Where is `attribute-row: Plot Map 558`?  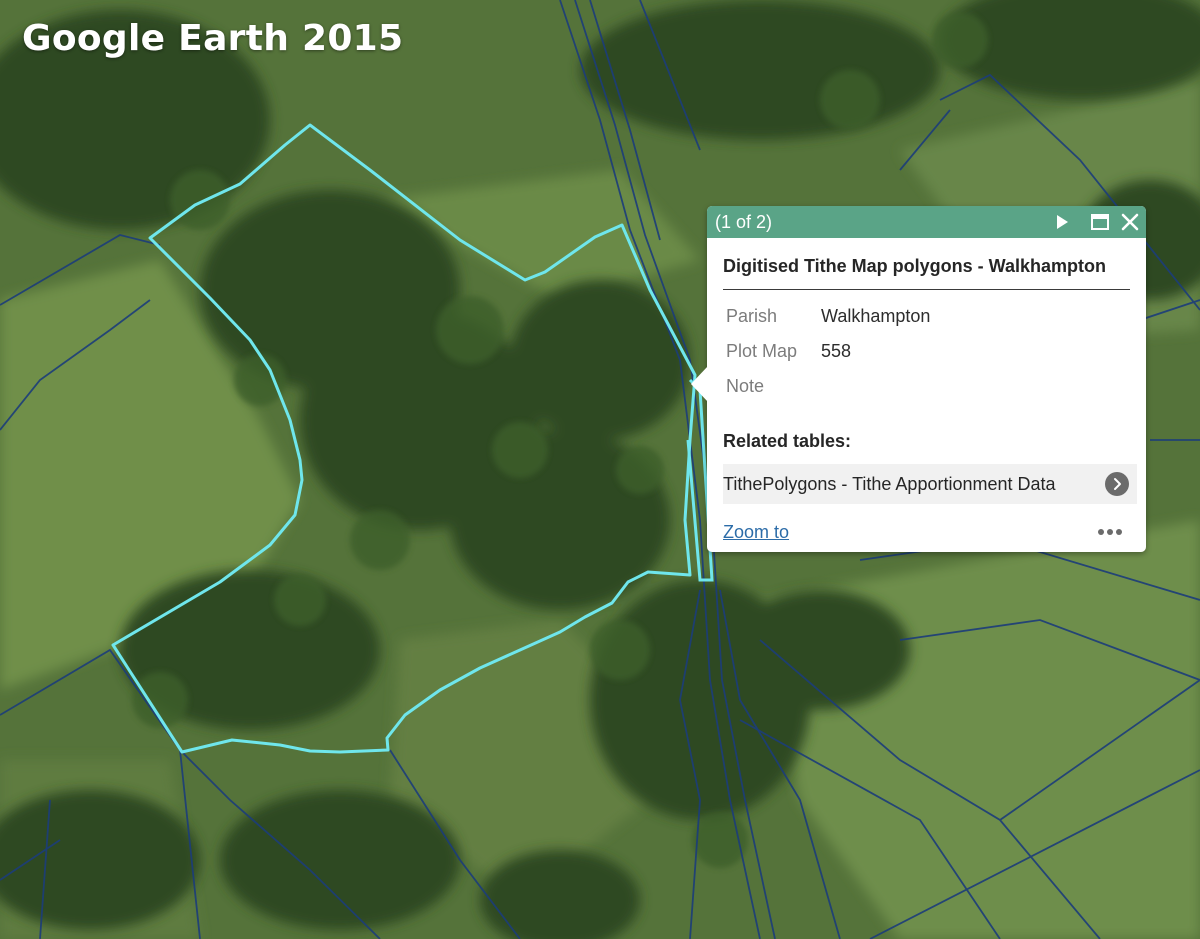 attribute-row: Plot Map 558 is located at coordinates (830, 352).